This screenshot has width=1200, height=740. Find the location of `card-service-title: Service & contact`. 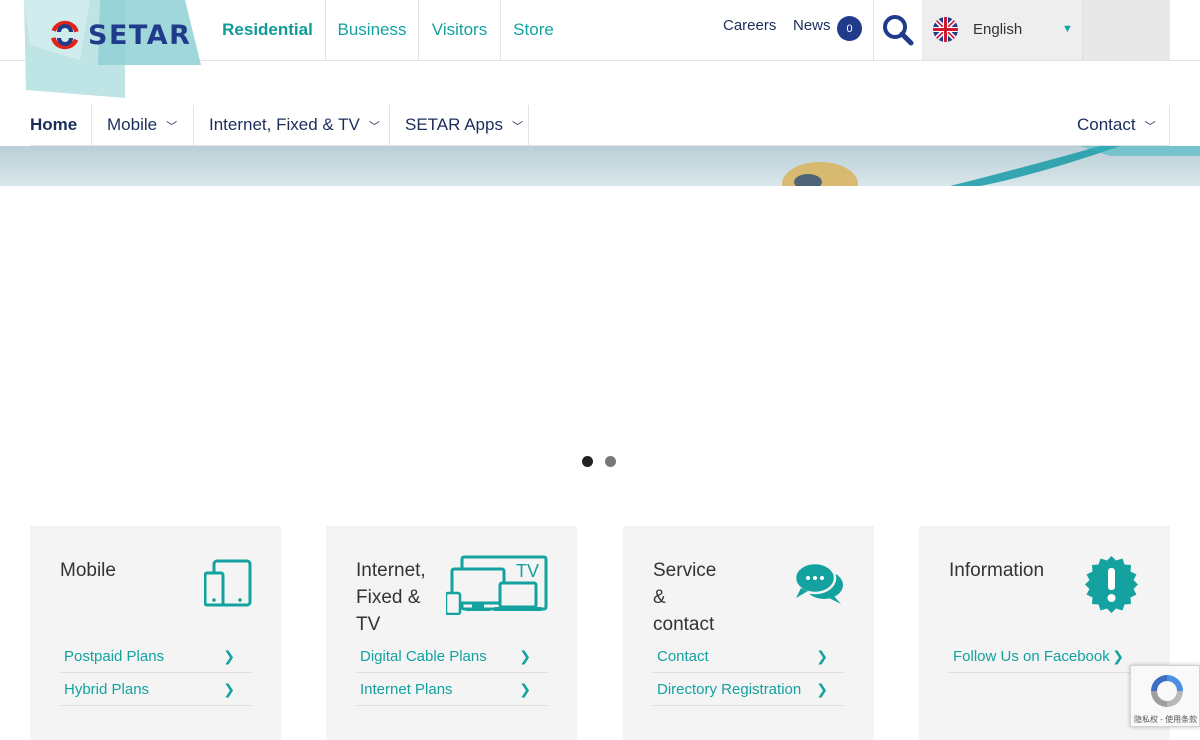

card-service-title: Service & contact is located at coordinates (685, 597).